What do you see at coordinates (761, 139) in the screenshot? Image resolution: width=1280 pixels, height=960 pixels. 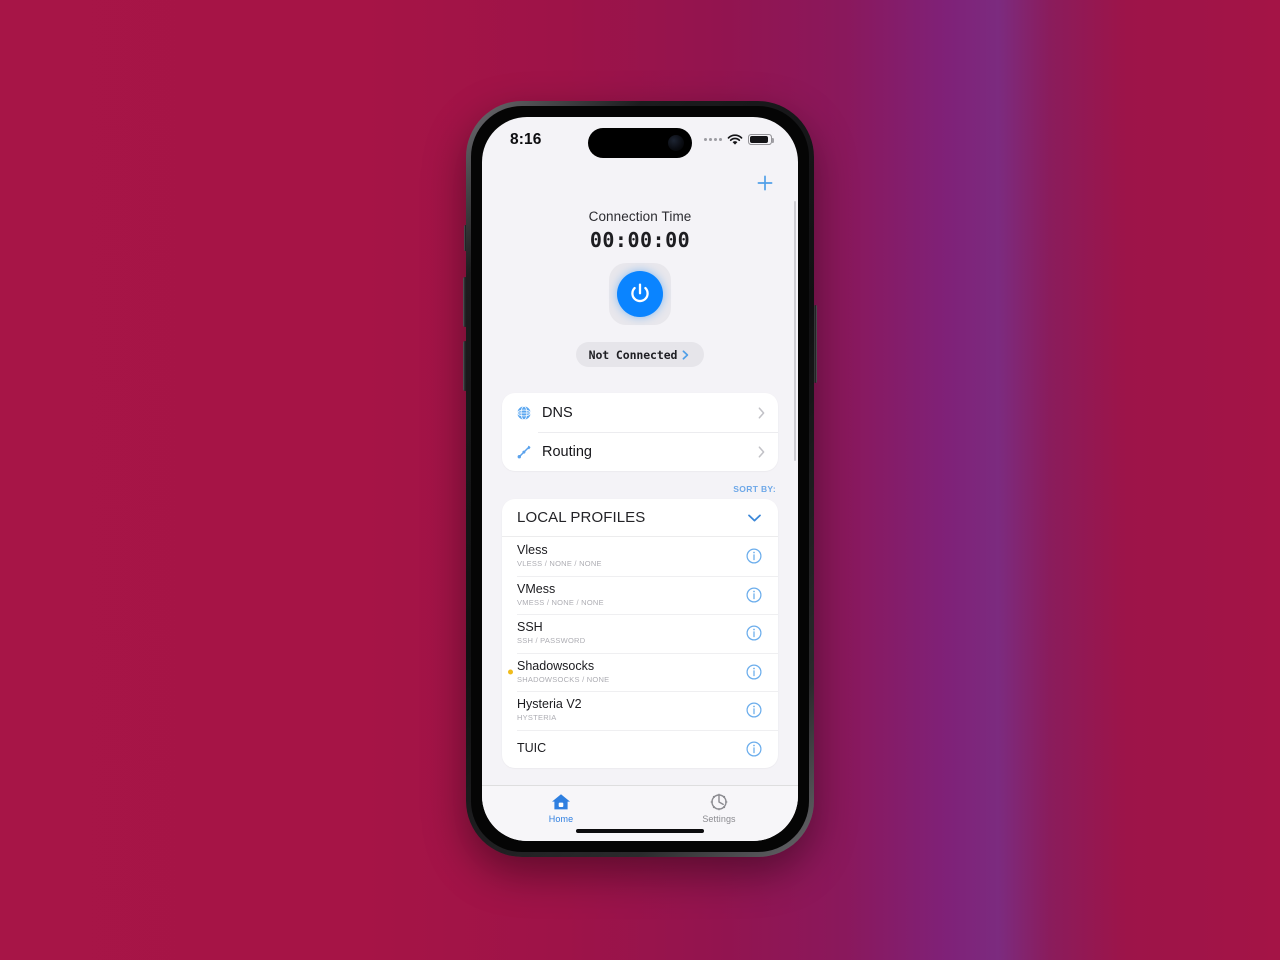 I see `battery-icon` at bounding box center [761, 139].